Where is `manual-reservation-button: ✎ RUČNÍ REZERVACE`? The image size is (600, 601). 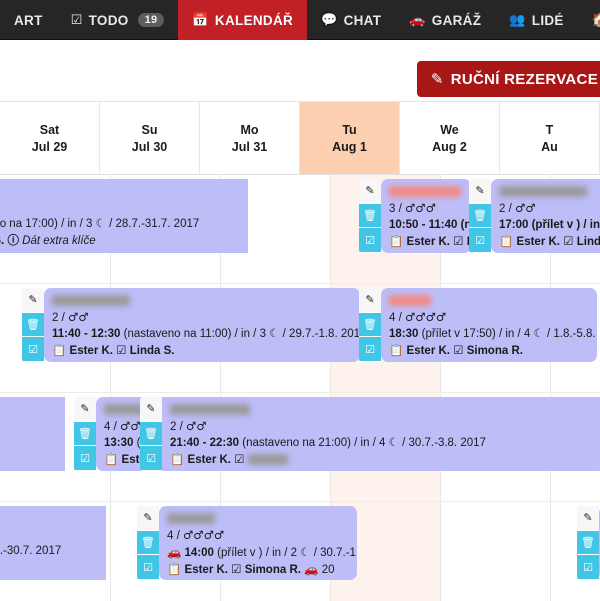 manual-reservation-button: ✎ RUČNÍ REZERVACE is located at coordinates (508, 79).